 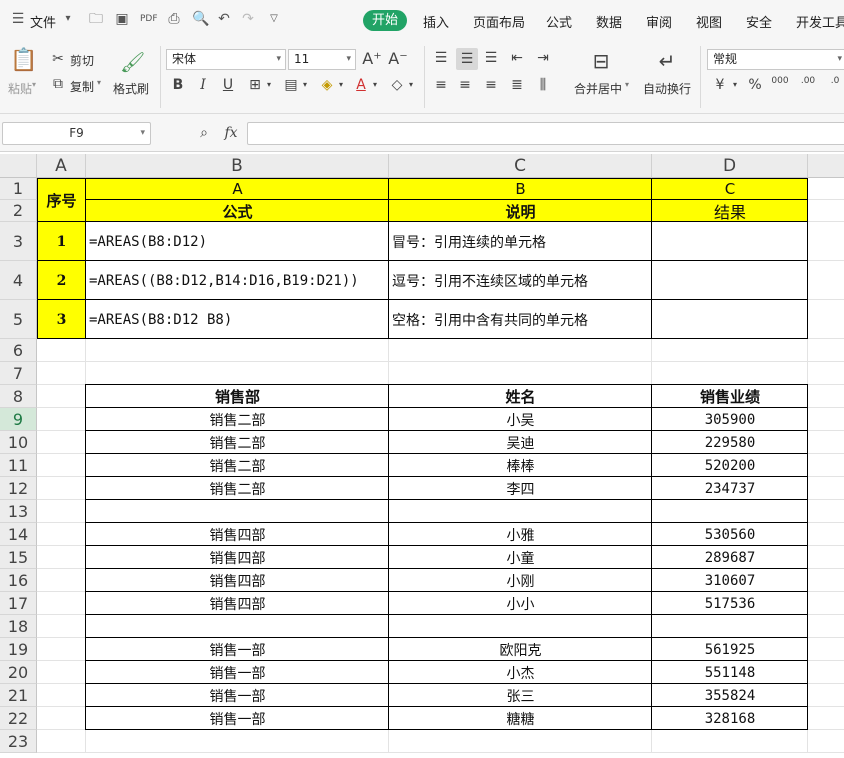 What do you see at coordinates (730, 695) in the screenshot?
I see `cell-d21: 355824` at bounding box center [730, 695].